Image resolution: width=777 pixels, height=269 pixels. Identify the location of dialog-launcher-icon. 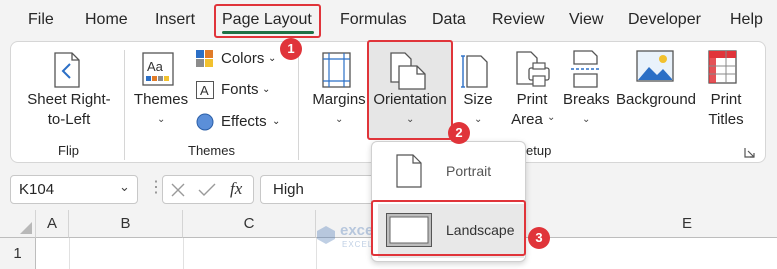
(749, 154).